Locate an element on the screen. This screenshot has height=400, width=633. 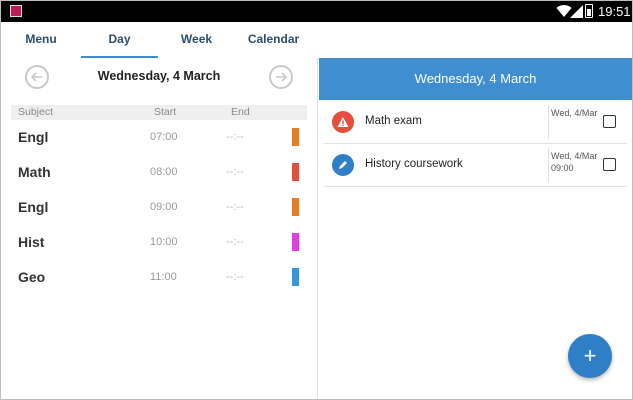
column-end: End is located at coordinates (240, 112).